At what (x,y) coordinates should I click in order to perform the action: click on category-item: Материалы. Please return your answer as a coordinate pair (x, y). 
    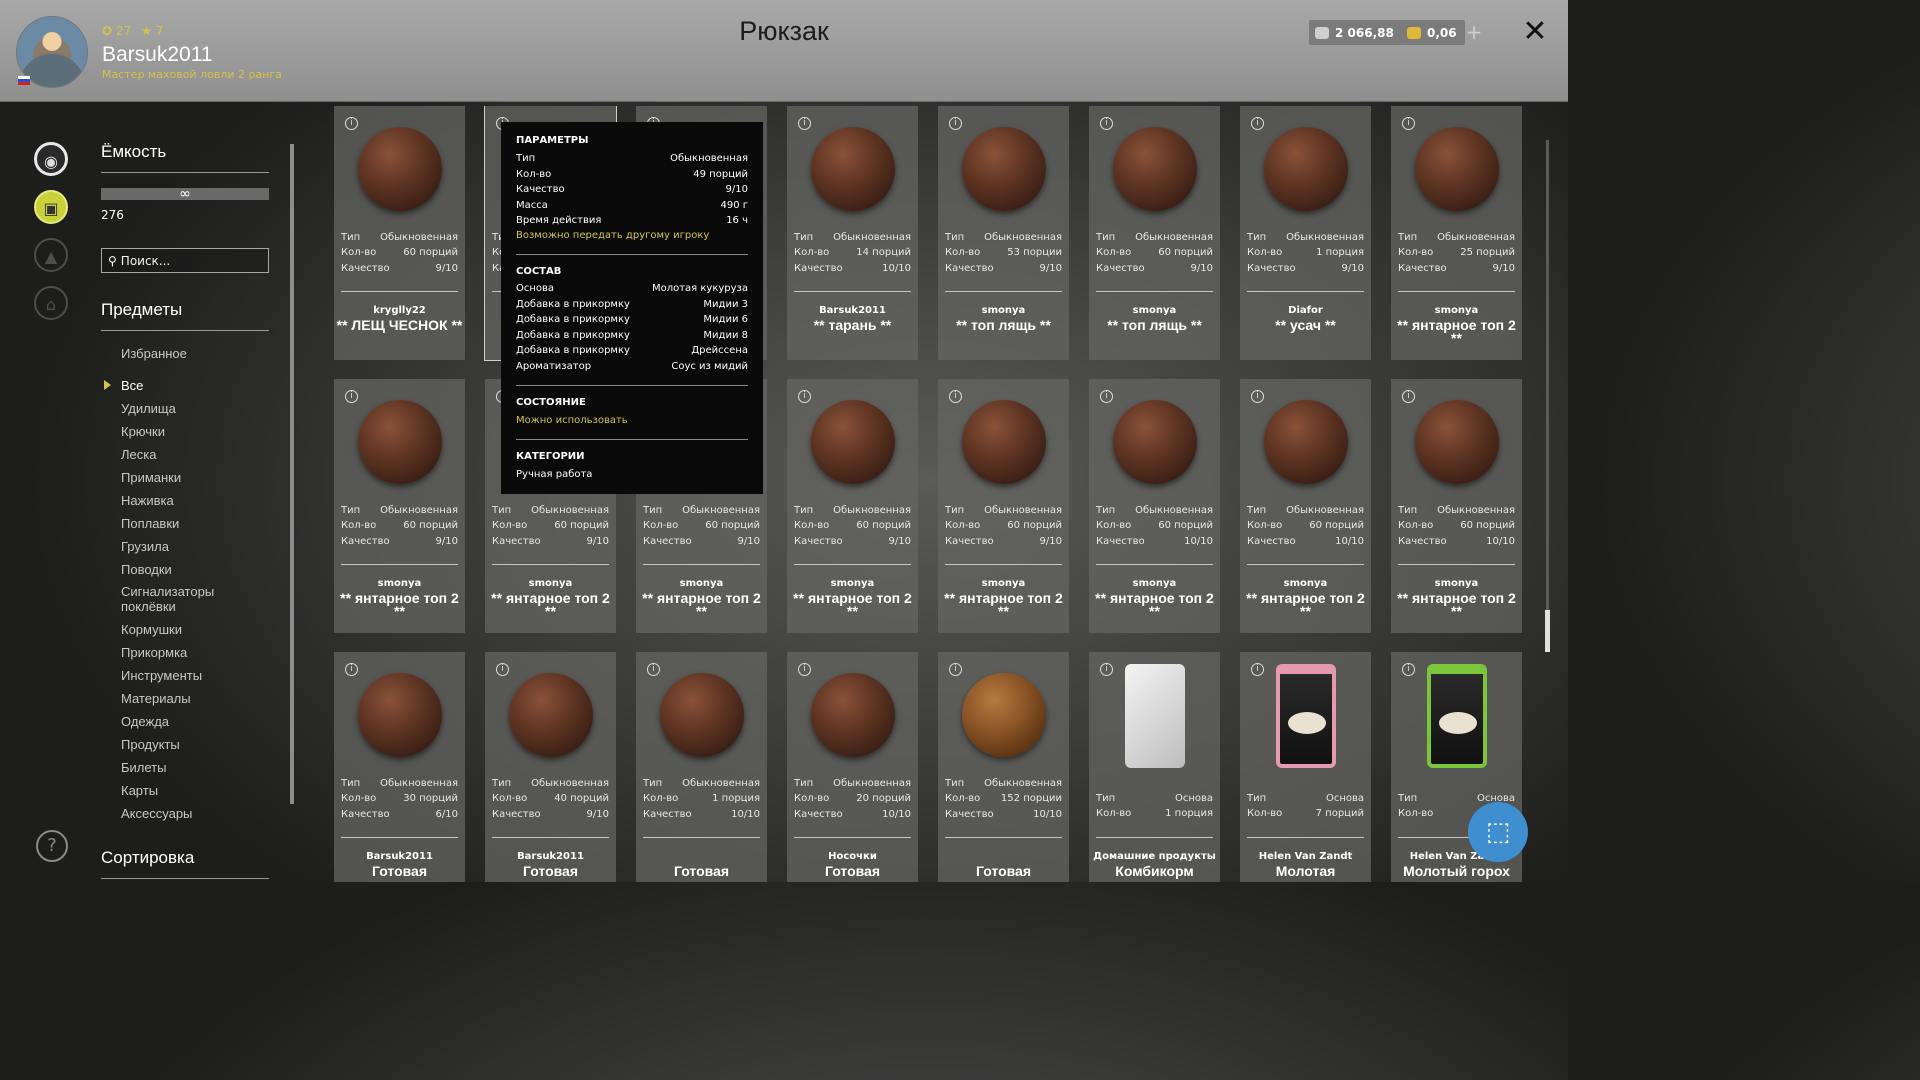
    Looking at the image, I should click on (156, 698).